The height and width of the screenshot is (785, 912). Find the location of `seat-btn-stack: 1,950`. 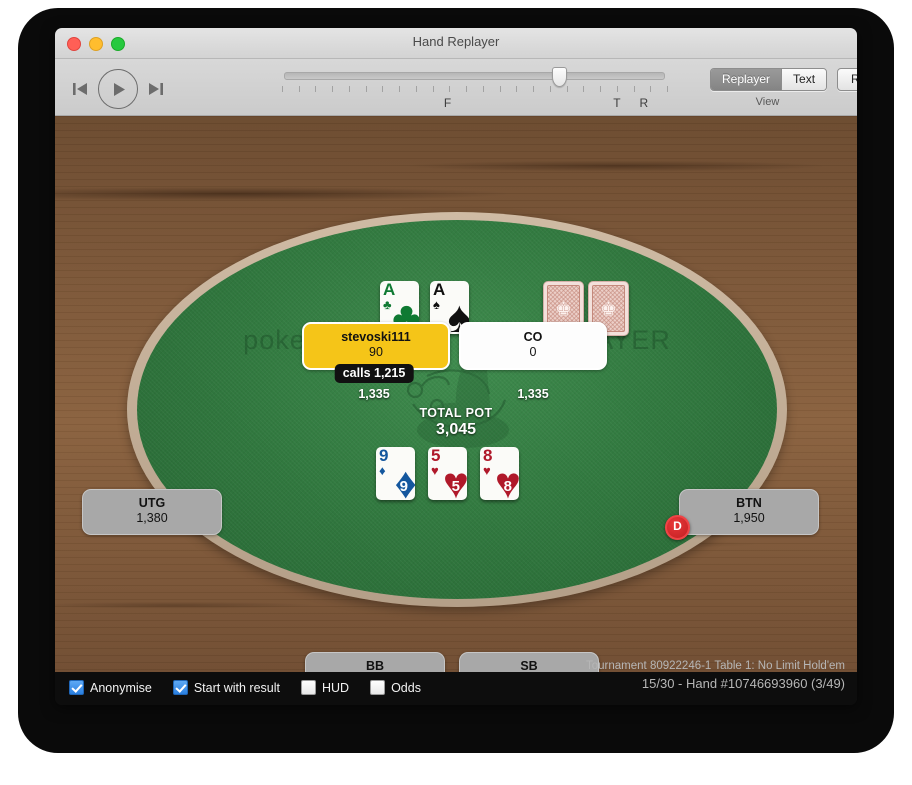

seat-btn-stack: 1,950 is located at coordinates (749, 518).